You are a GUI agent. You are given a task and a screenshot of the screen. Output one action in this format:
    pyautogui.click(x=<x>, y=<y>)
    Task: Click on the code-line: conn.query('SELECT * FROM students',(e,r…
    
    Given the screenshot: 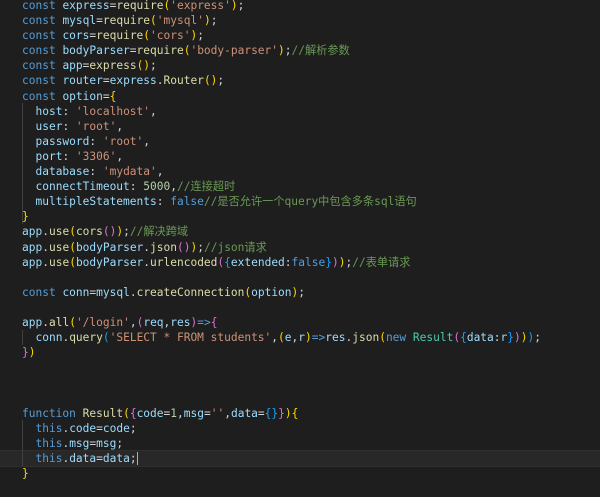 What is the action you would take?
    pyautogui.click(x=311, y=337)
    